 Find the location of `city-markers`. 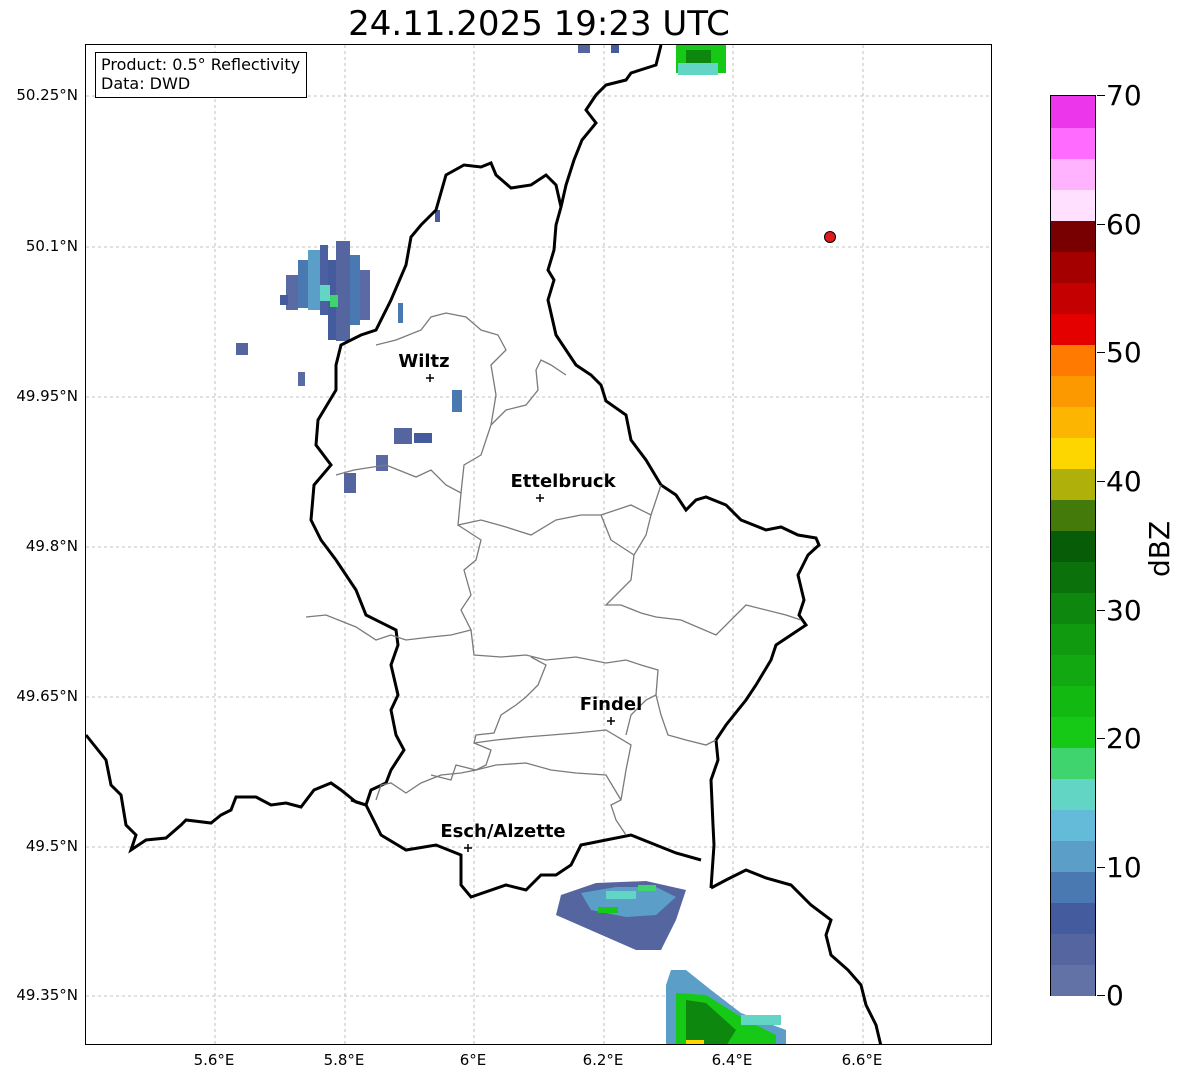

city-markers is located at coordinates (520, 613).